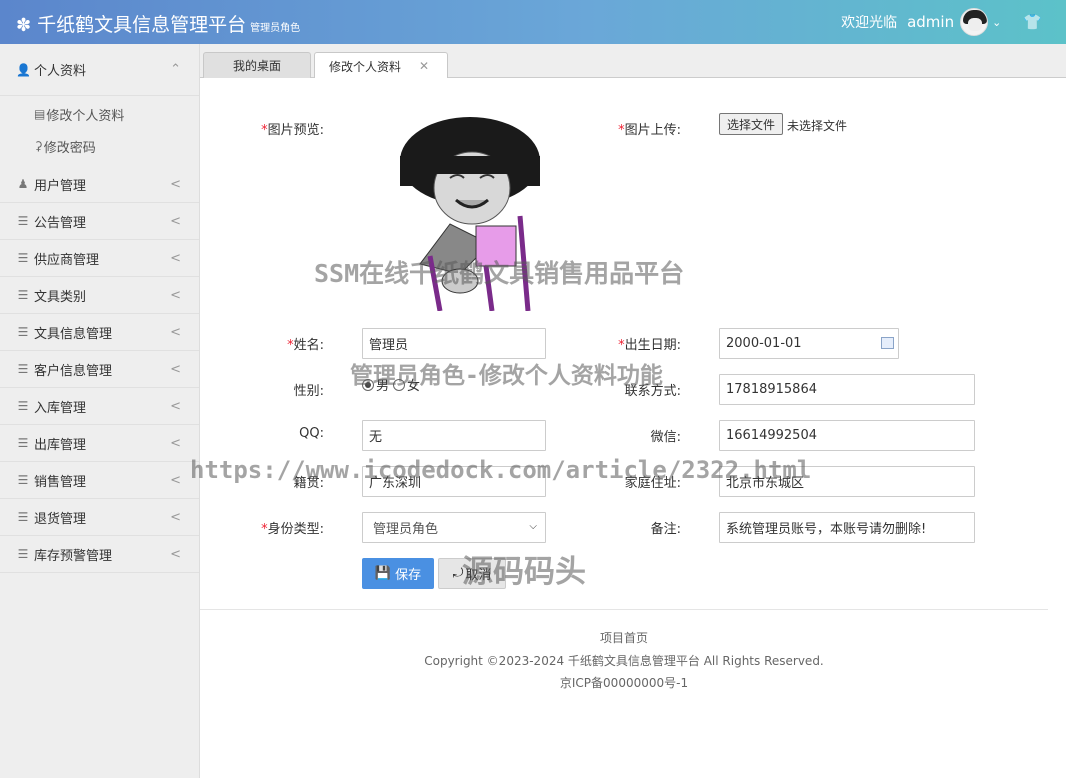 Image resolution: width=1066 pixels, height=778 pixels. What do you see at coordinates (99, 443) in the screenshot?
I see `sidebar-item-outbound: ☰ 出库管理 <` at bounding box center [99, 443].